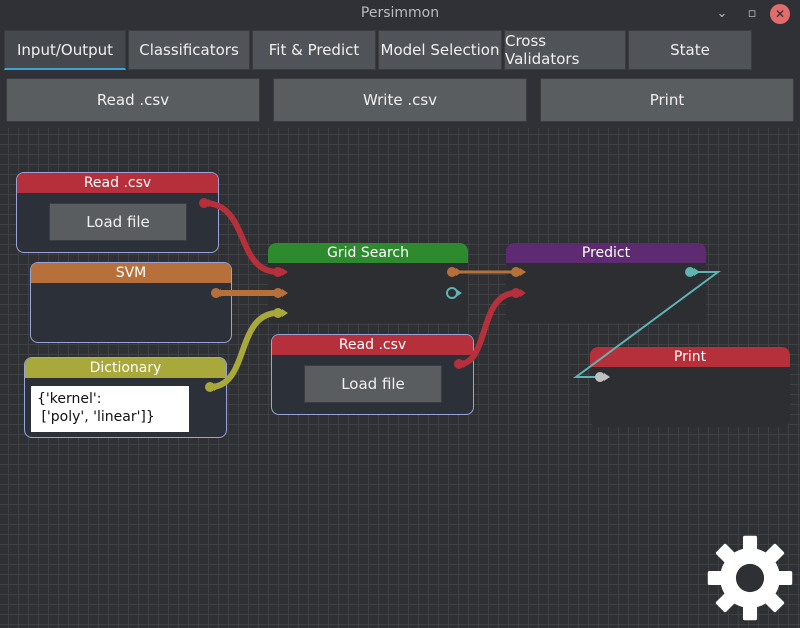 This screenshot has height=628, width=800. What do you see at coordinates (189, 50) in the screenshot?
I see `tab-classificators: Classificators` at bounding box center [189, 50].